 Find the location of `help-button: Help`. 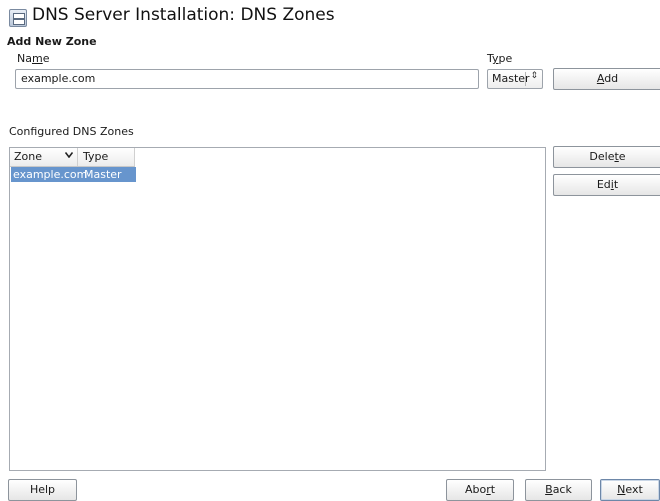

help-button: Help is located at coordinates (42, 490).